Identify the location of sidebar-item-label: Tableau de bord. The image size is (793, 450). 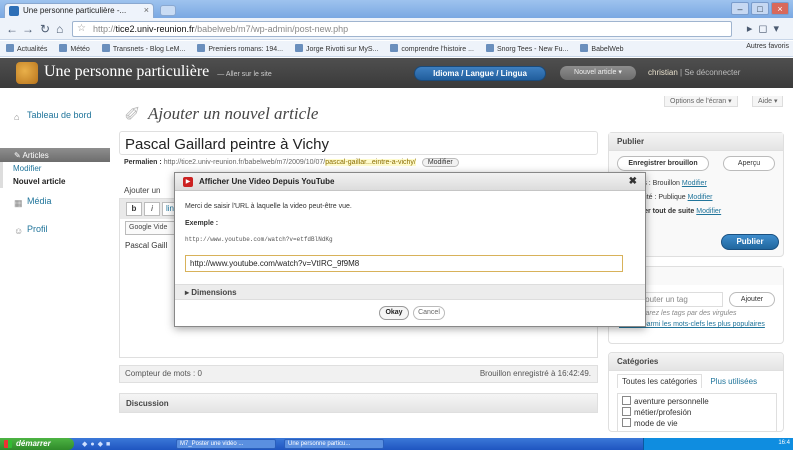
(59, 115).